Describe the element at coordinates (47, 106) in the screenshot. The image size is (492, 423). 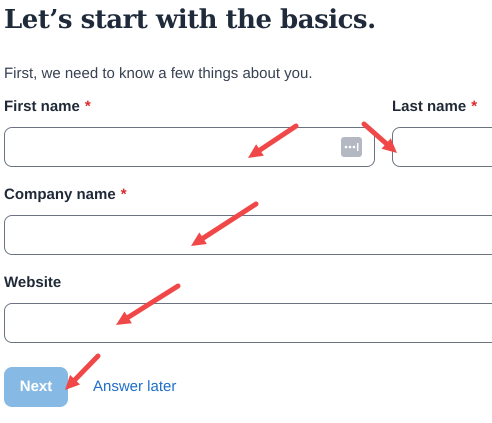
I see `field-label: First name *` at that location.